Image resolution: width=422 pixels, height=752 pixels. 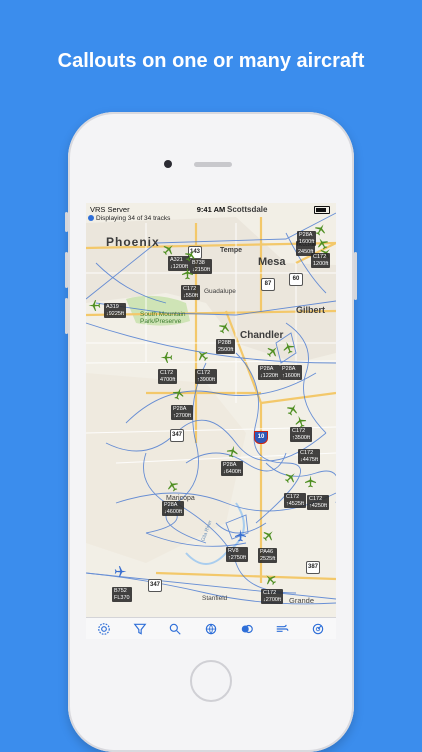 I want to click on status-bar: VRS Server 9:41 AM, so click(x=211, y=209).